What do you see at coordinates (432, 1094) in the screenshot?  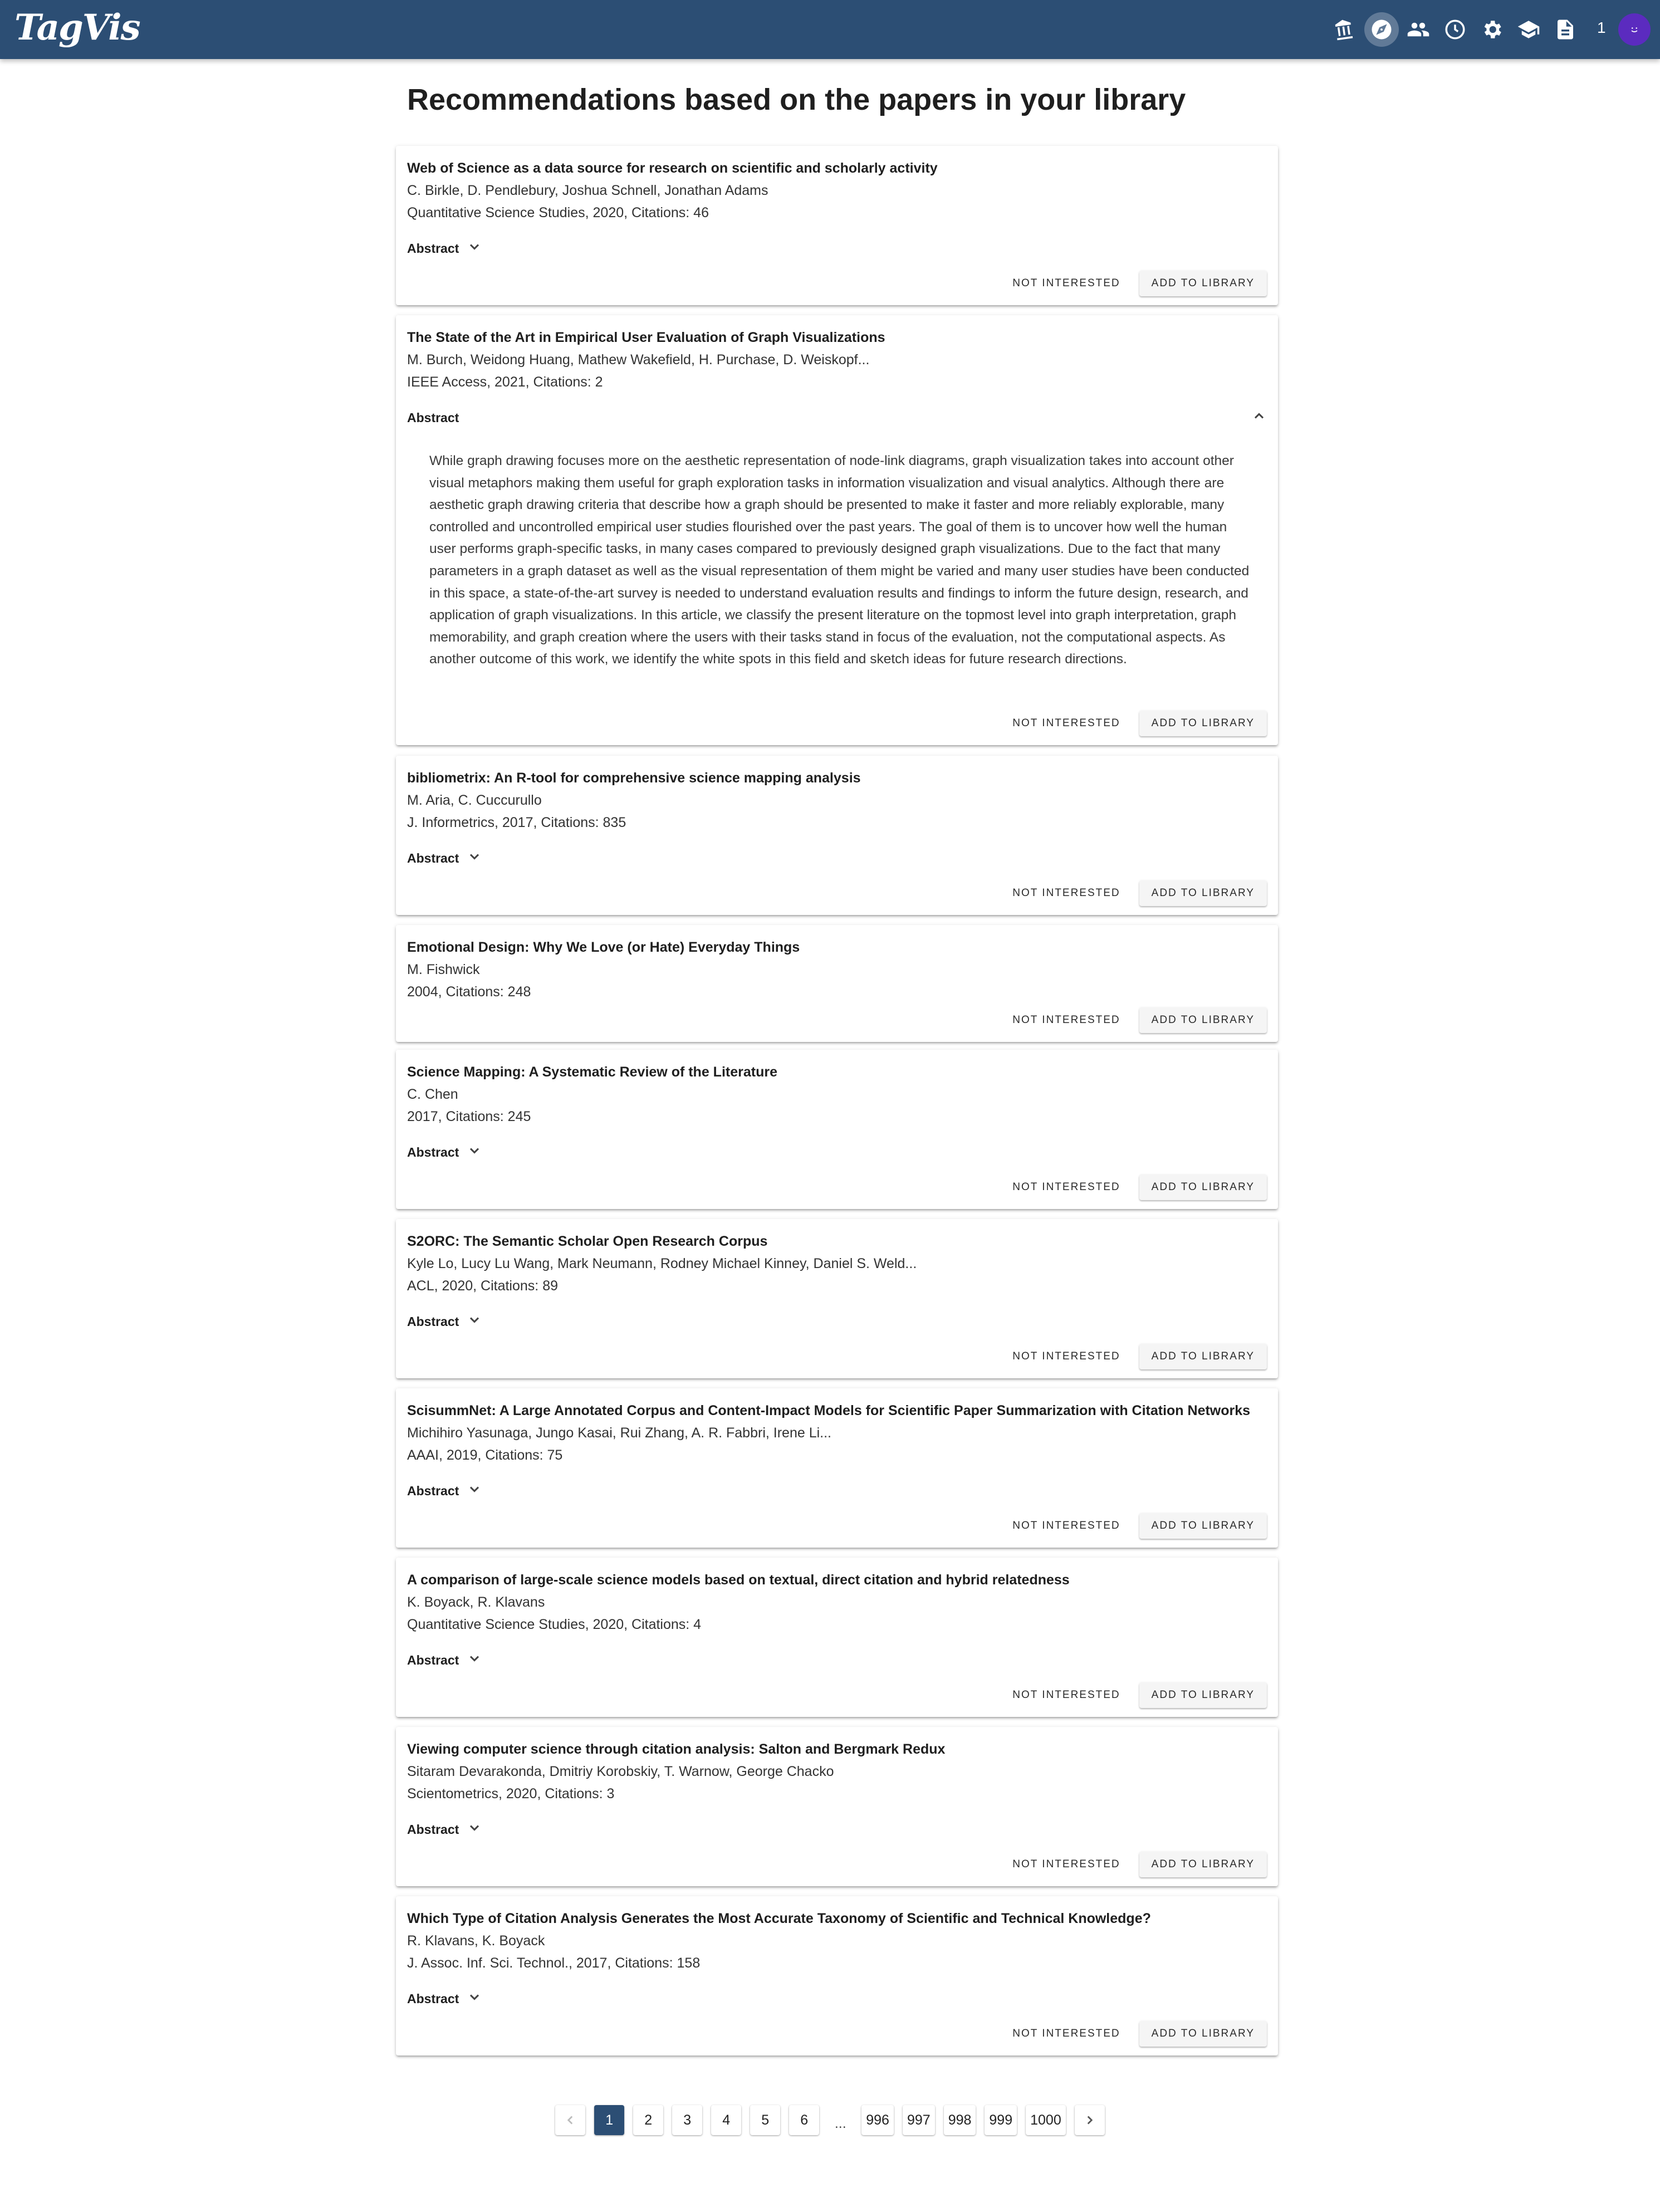 I see `paper-authors: C. Chen` at bounding box center [432, 1094].